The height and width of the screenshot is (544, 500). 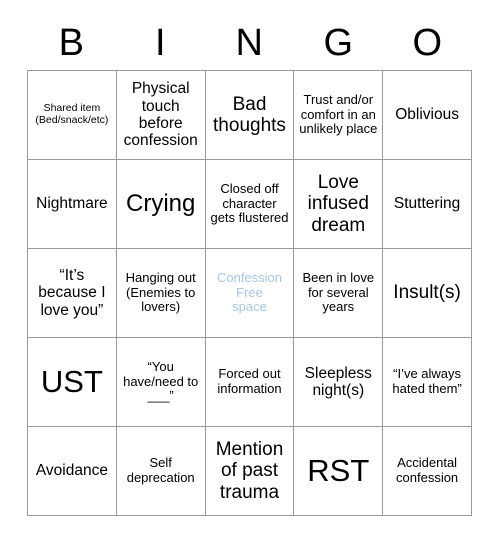 I want to click on bingo-cell-r5c1: Avoidance, so click(x=72, y=471).